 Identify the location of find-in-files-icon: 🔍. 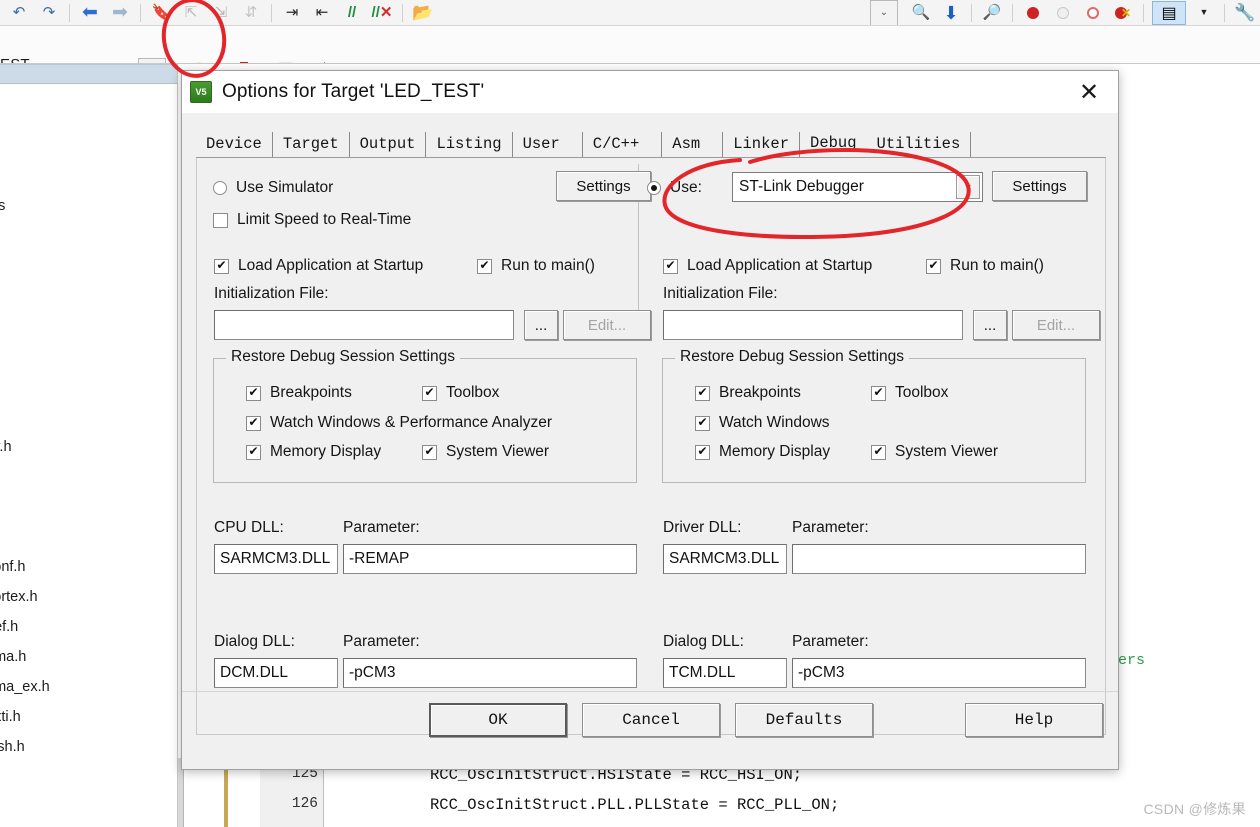
(921, 13).